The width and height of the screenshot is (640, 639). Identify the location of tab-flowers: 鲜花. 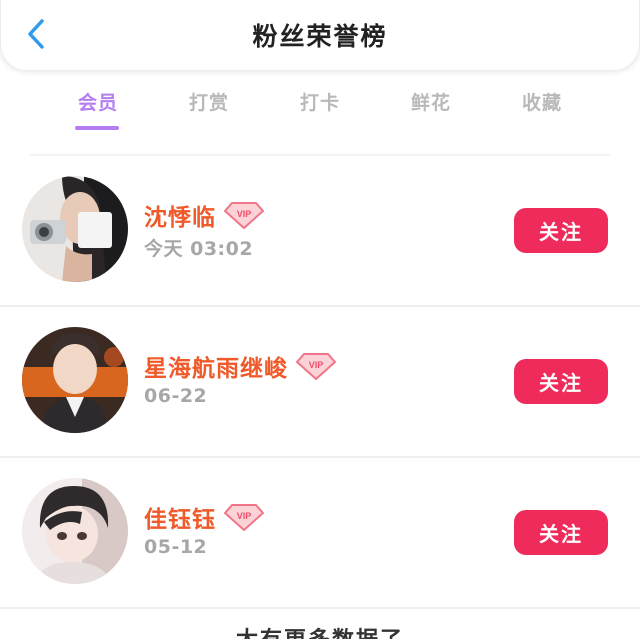
(431, 103).